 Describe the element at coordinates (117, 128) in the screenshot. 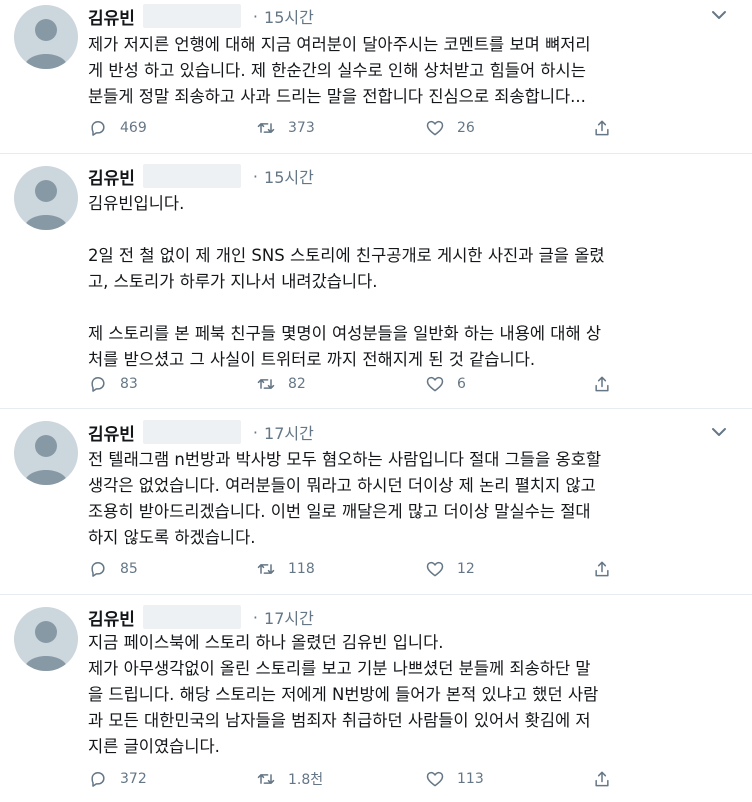

I see `reply-button: 469` at that location.